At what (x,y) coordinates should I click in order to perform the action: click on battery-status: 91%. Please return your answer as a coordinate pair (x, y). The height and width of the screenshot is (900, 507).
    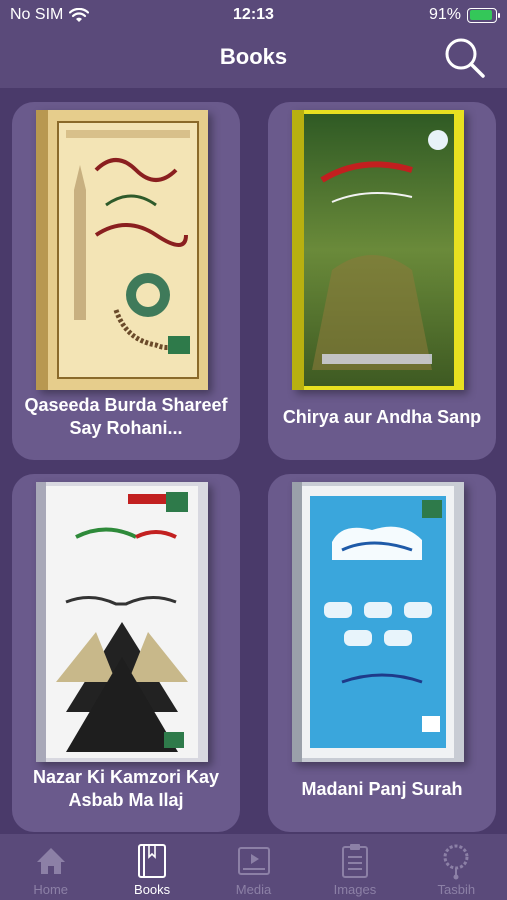
    Looking at the image, I should click on (464, 15).